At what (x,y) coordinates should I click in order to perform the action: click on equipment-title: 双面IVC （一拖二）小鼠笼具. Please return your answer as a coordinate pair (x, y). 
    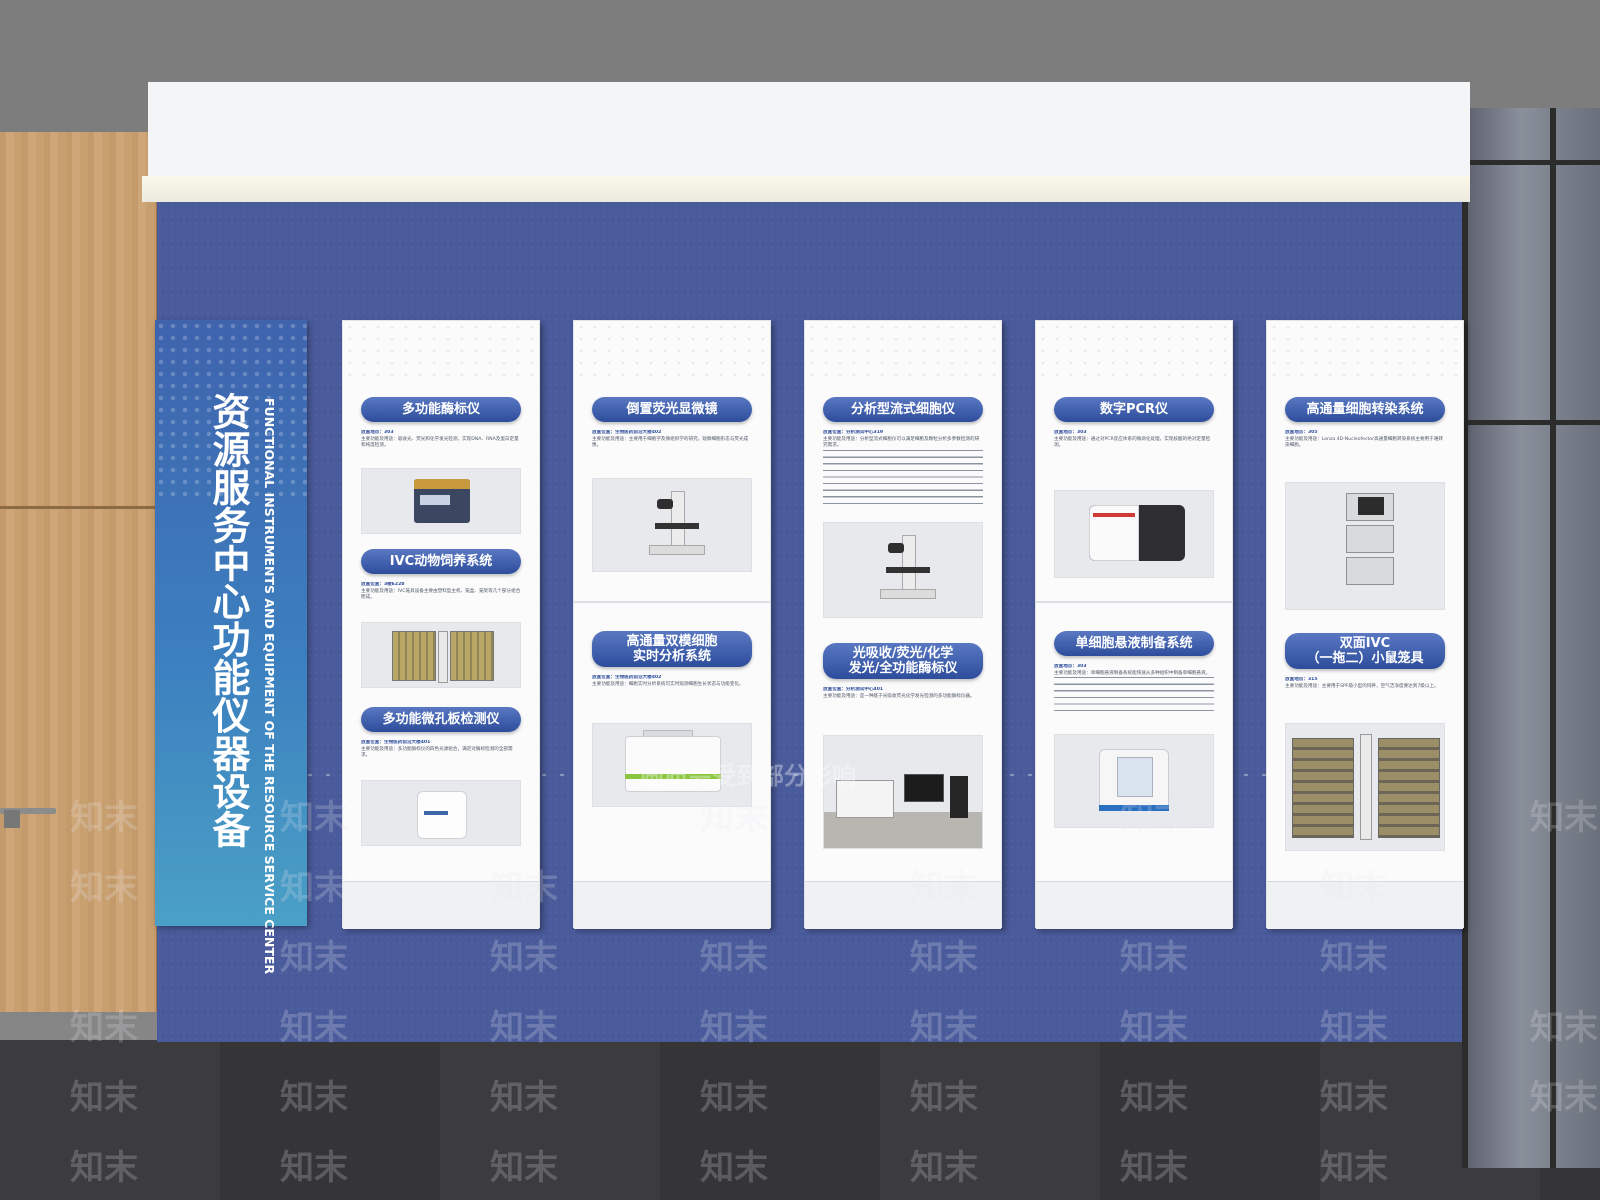
    Looking at the image, I should click on (1365, 651).